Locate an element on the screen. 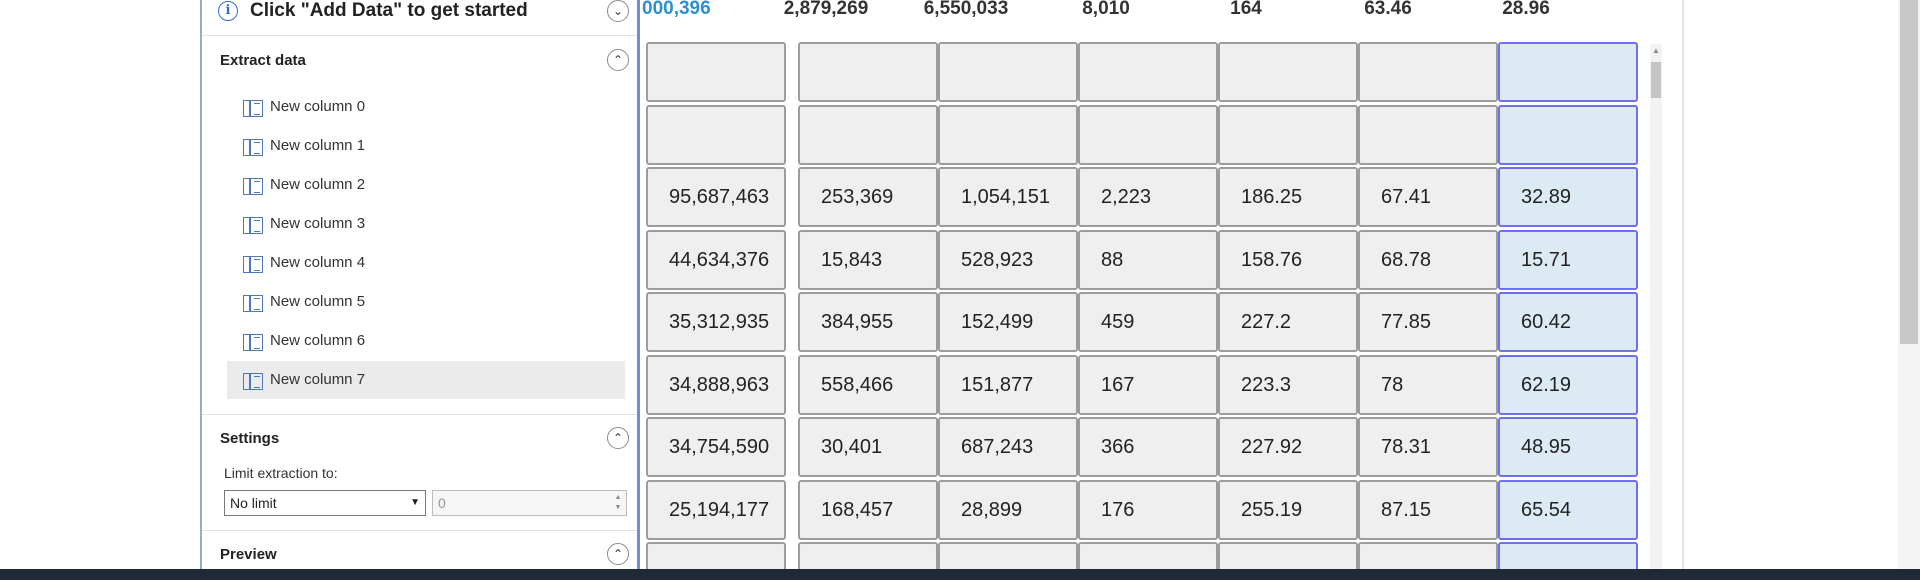 Image resolution: width=1920 pixels, height=580 pixels. table-cell: 168,457 is located at coordinates (868, 509).